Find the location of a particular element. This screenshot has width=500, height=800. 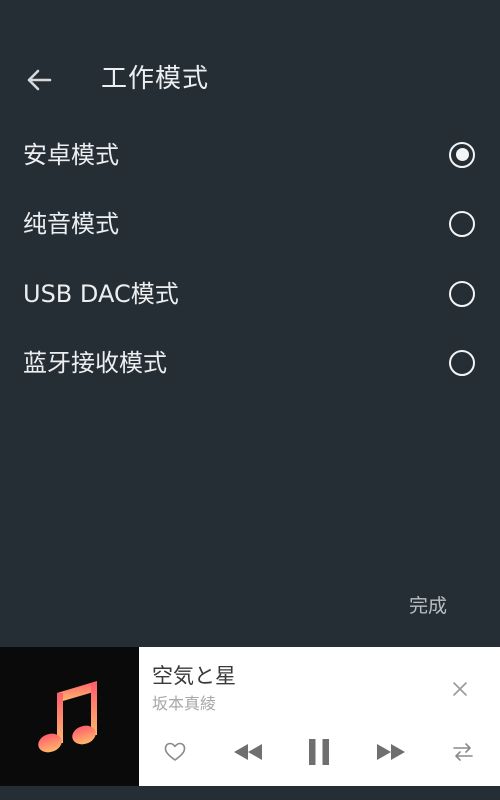

repeat-button is located at coordinates (463, 752).